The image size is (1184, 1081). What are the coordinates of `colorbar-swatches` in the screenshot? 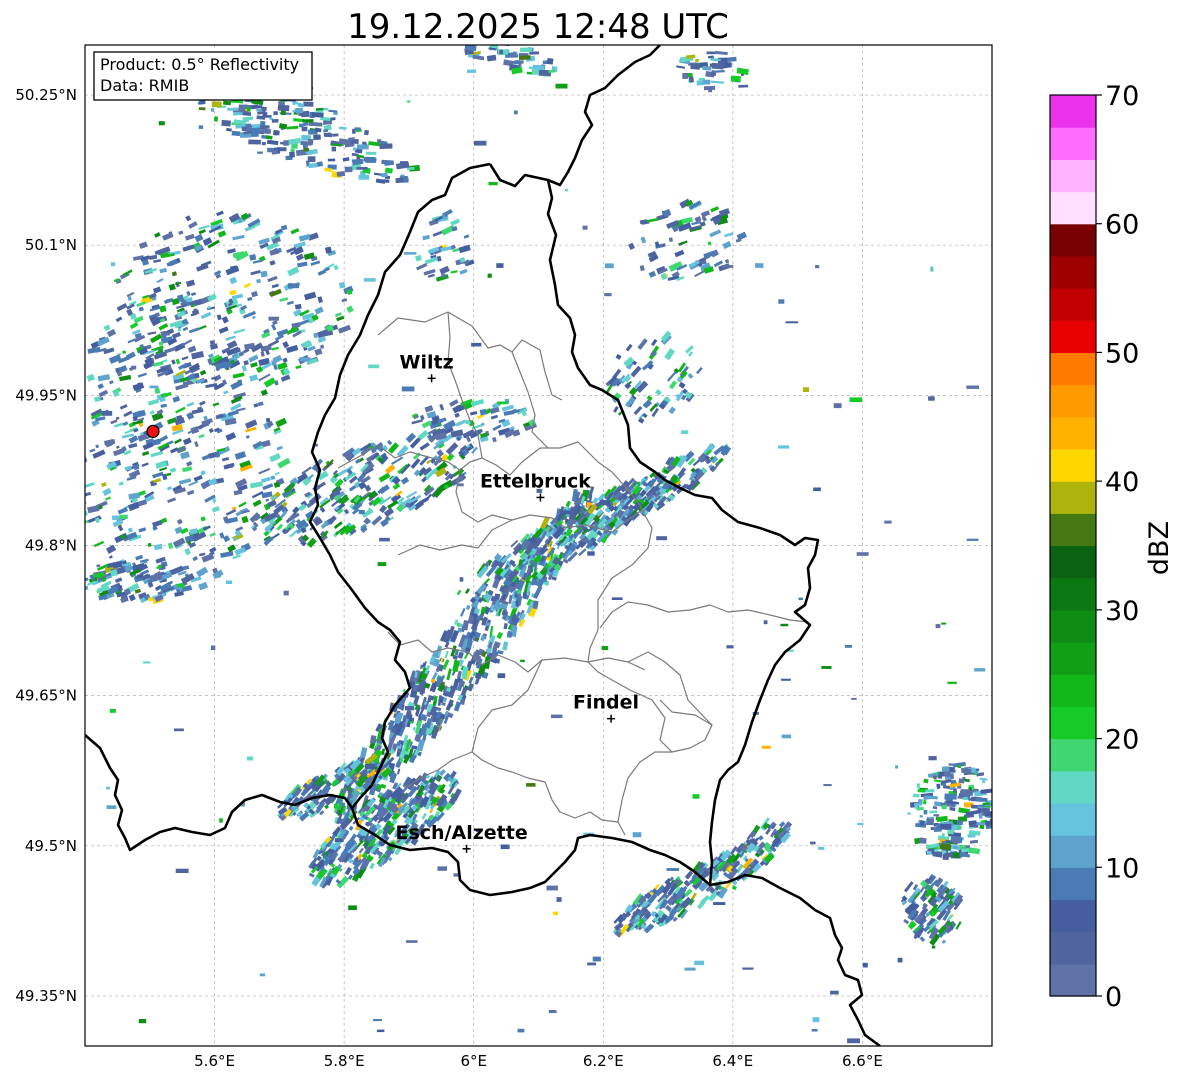 It's located at (1073, 546).